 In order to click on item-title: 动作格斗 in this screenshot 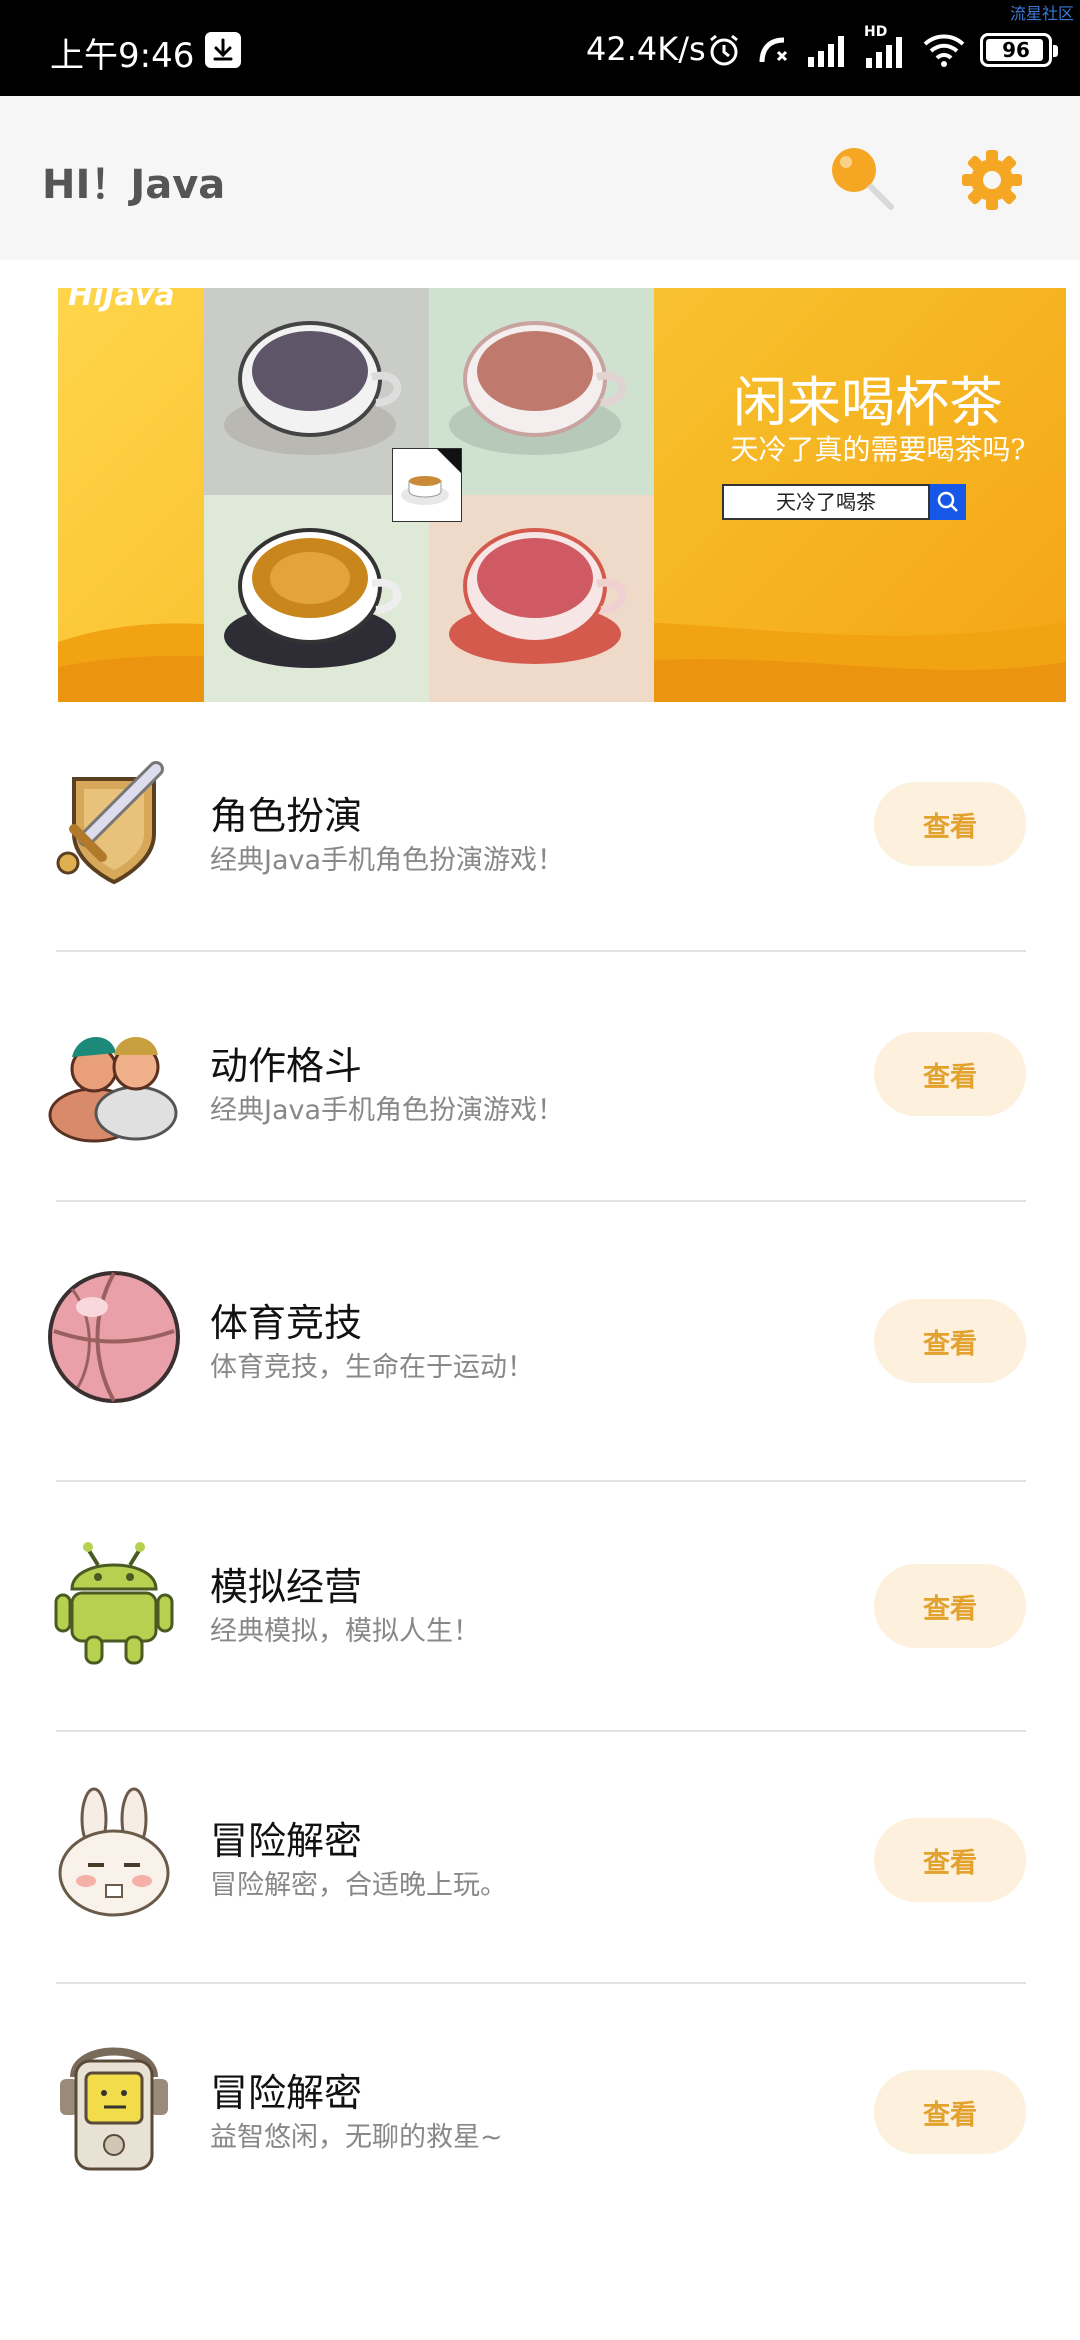, I will do `click(286, 1066)`.